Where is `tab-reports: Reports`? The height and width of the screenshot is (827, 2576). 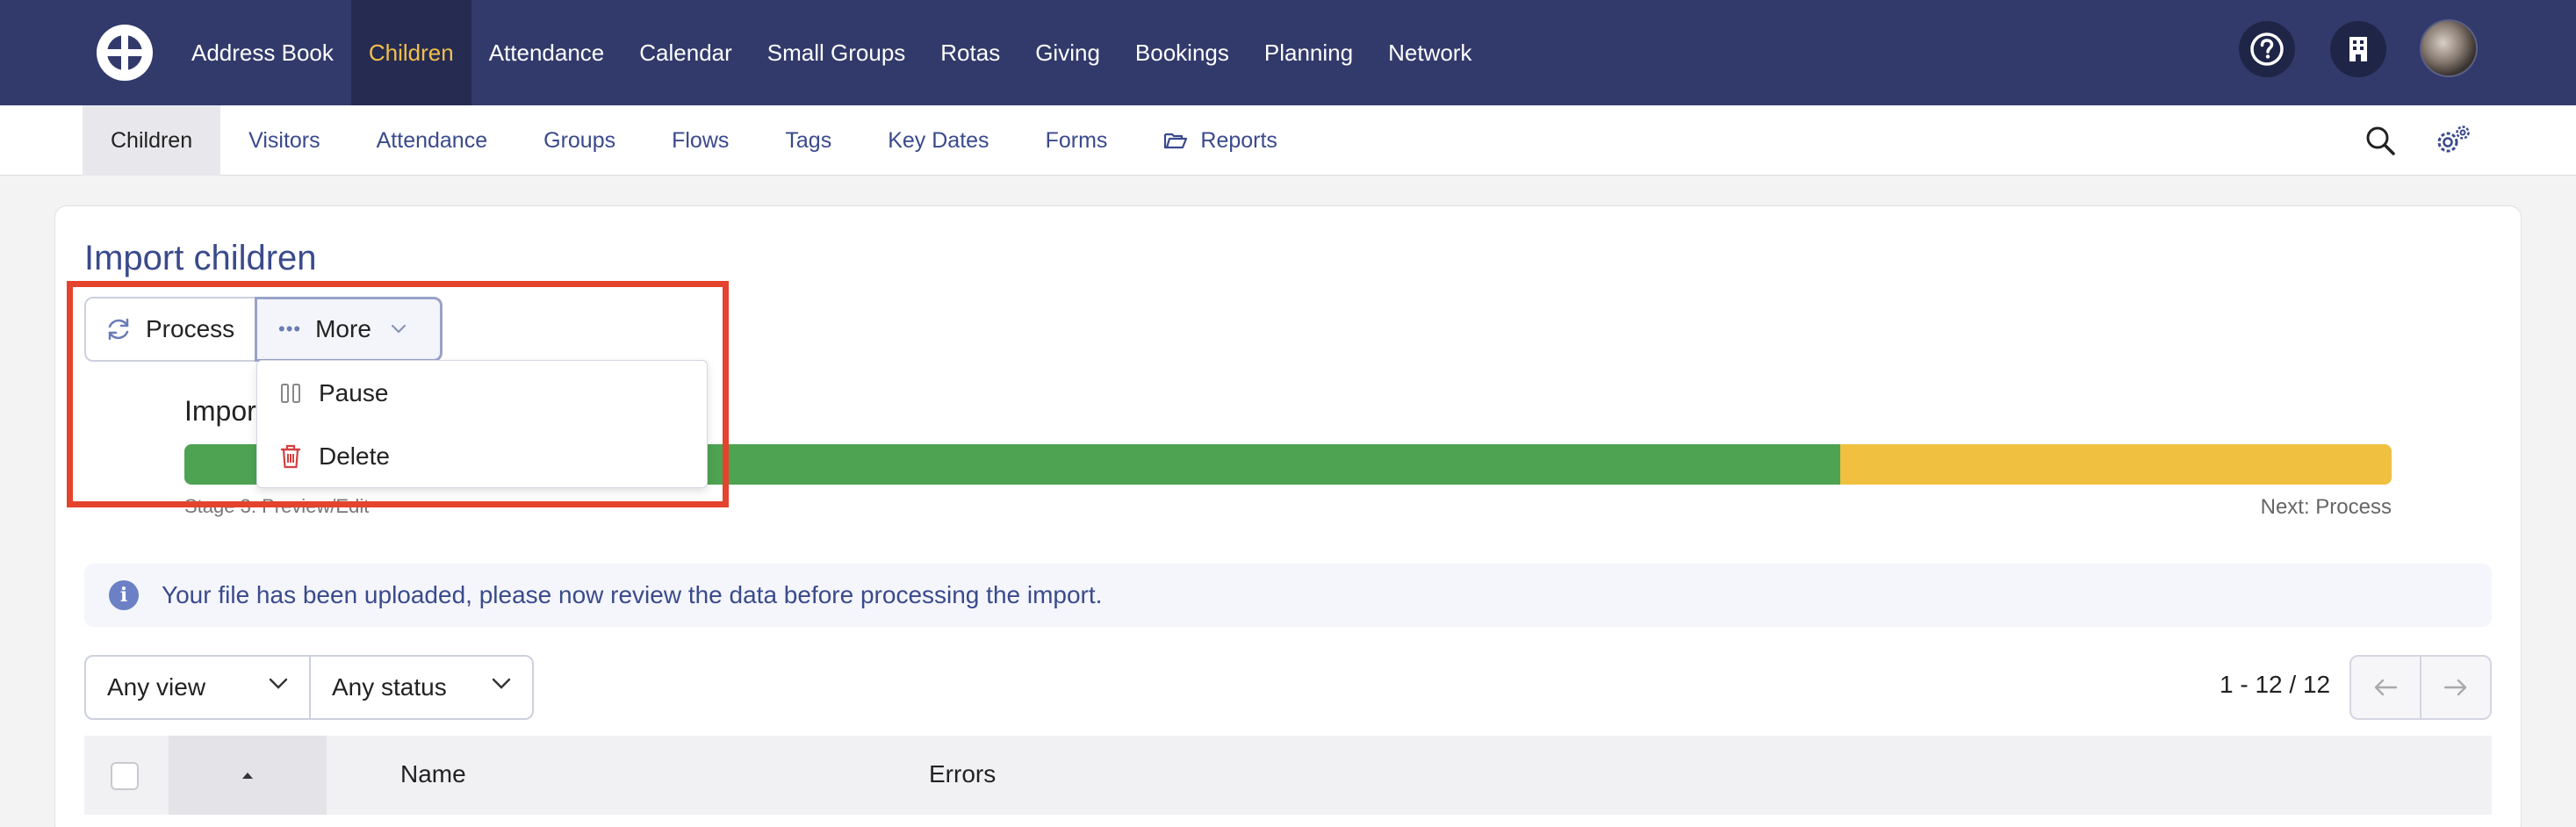 tab-reports: Reports is located at coordinates (1220, 140).